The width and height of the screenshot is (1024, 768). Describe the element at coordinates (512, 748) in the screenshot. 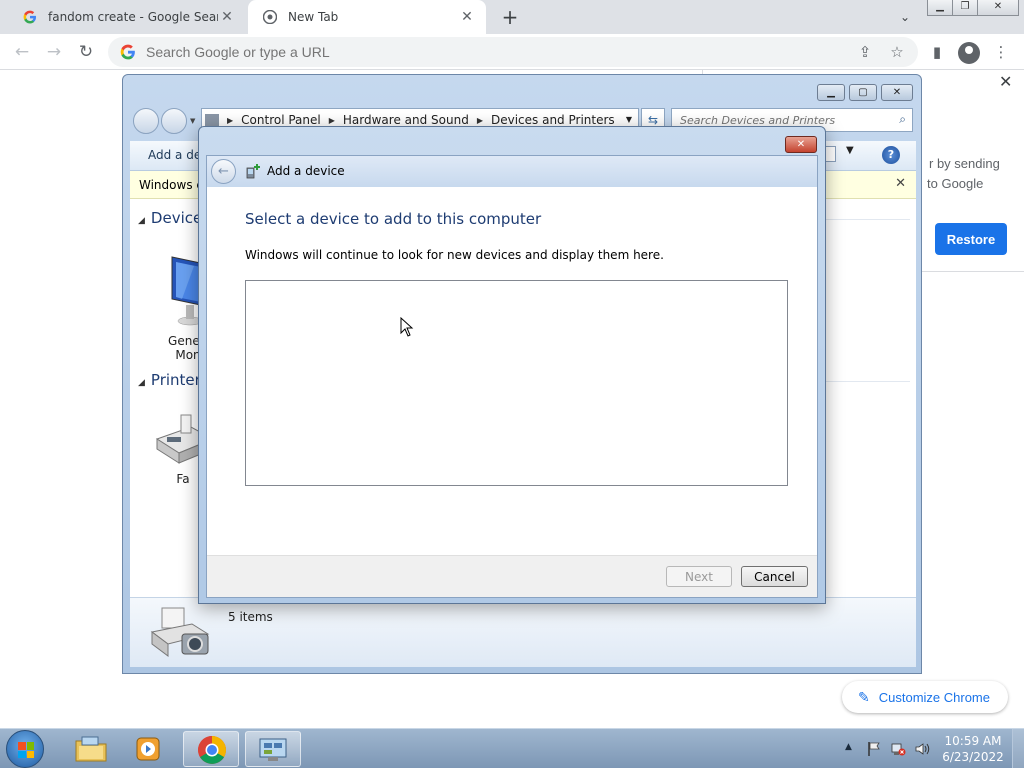

I see `windows-taskbar: ▲ 10:59 AM 6/23/2022` at that location.